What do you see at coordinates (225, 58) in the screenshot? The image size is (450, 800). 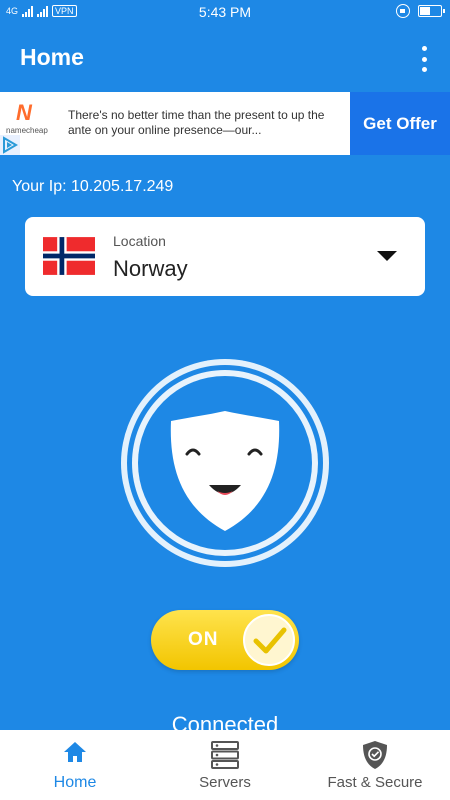 I see `app-bar: Home` at bounding box center [225, 58].